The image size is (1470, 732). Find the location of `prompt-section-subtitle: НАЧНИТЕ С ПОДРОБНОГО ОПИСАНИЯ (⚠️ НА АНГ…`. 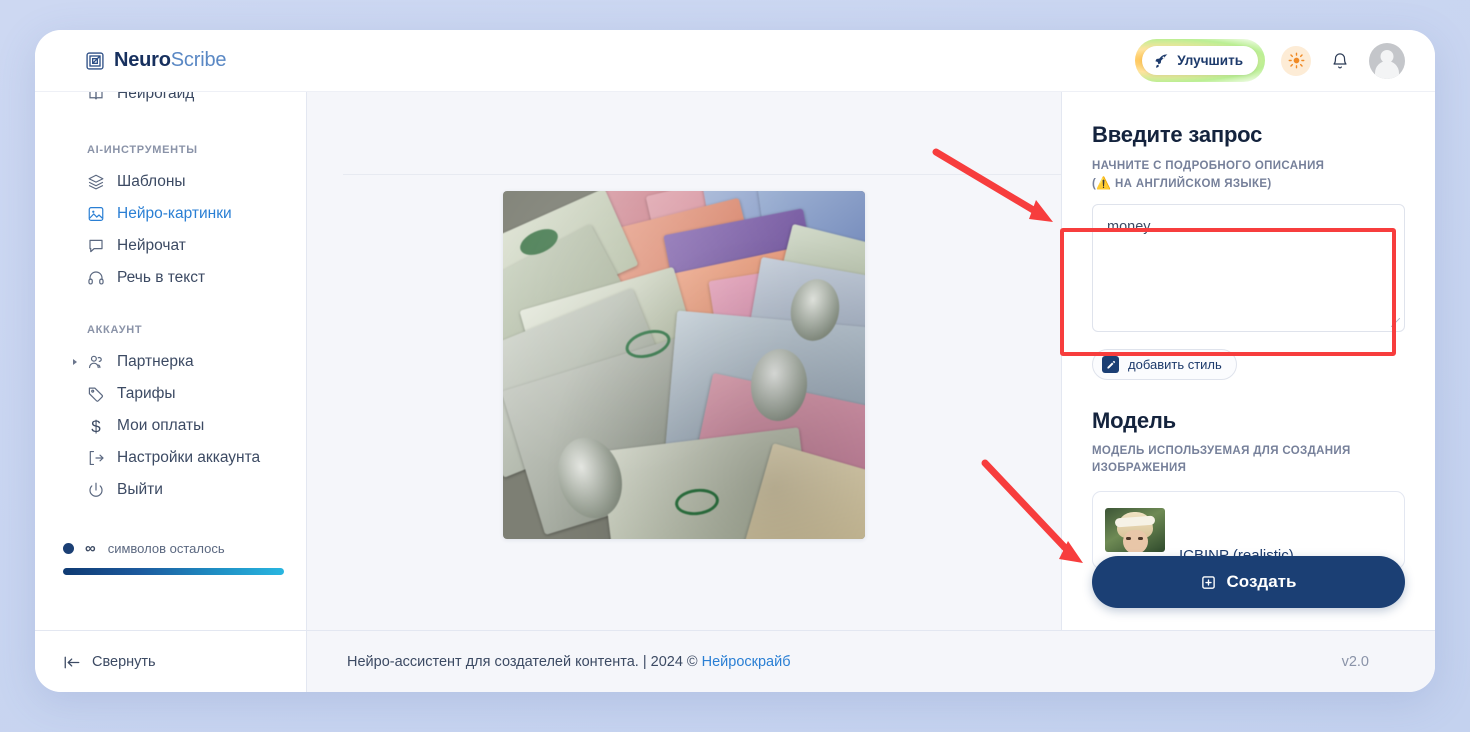

prompt-section-subtitle: НАЧНИТЕ С ПОДРОБНОГО ОПИСАНИЯ (⚠️ НА АНГ… is located at coordinates (1248, 175).